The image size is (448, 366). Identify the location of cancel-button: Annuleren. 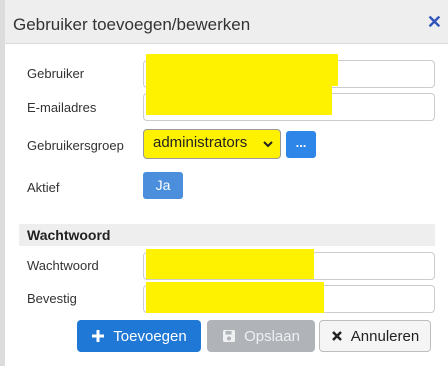
(375, 336).